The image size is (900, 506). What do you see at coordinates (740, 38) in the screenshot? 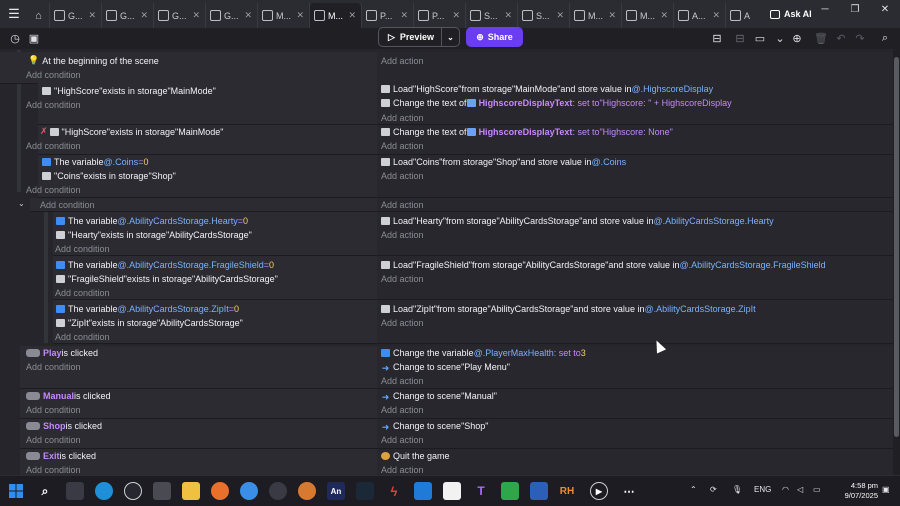
I see `add-subevent-icon: ⊟` at bounding box center [740, 38].